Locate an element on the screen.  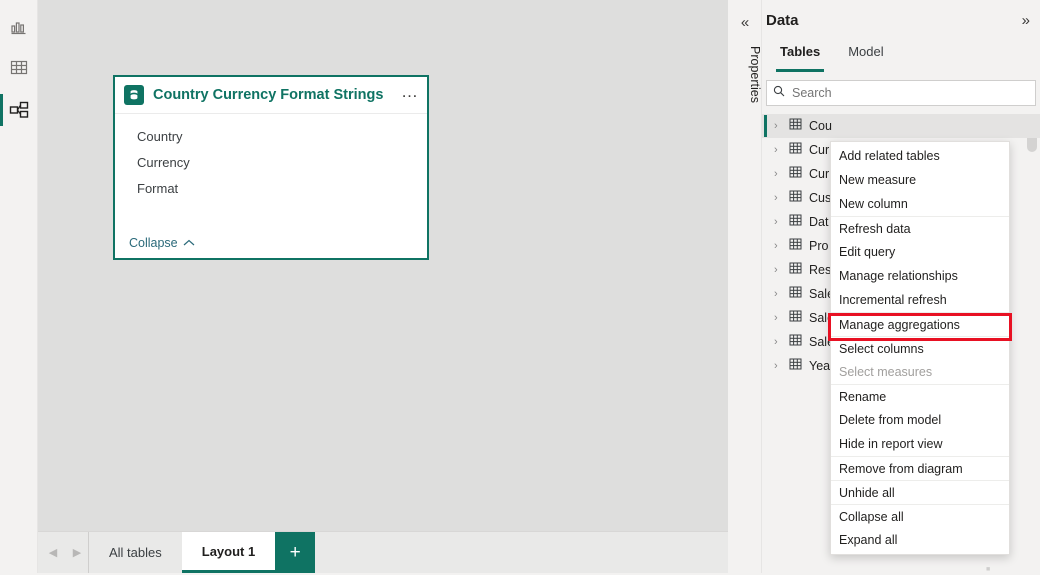
tab-layout-1: Layout 1 is located at coordinates (228, 552).